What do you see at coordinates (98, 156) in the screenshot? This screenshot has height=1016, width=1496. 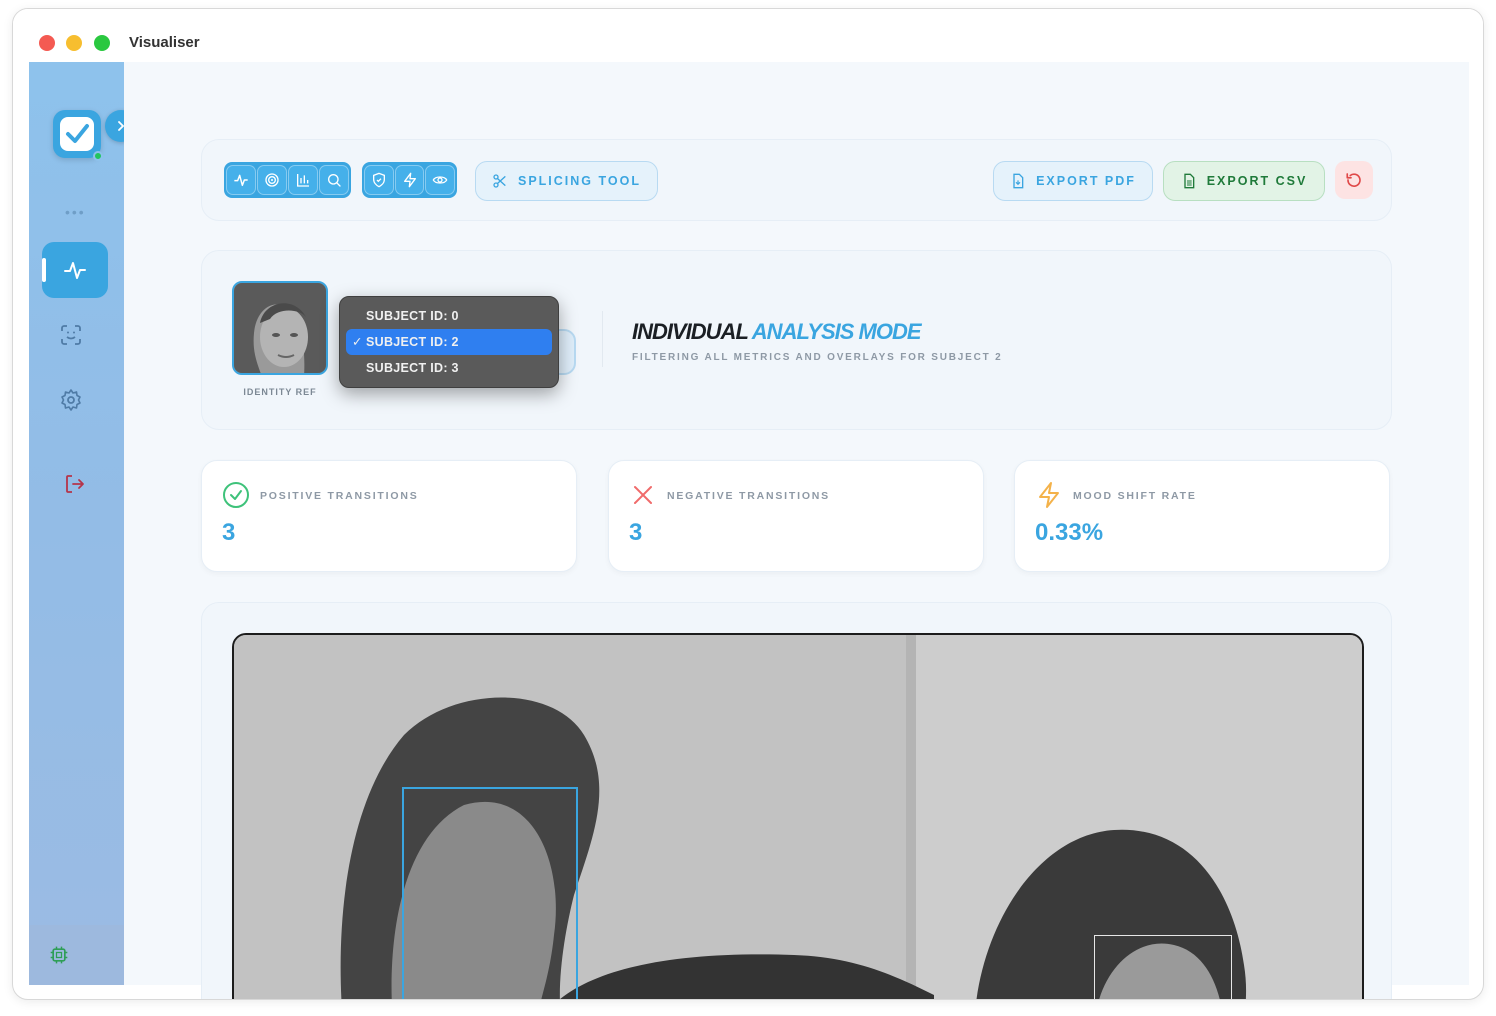 I see `online-status-dot` at bounding box center [98, 156].